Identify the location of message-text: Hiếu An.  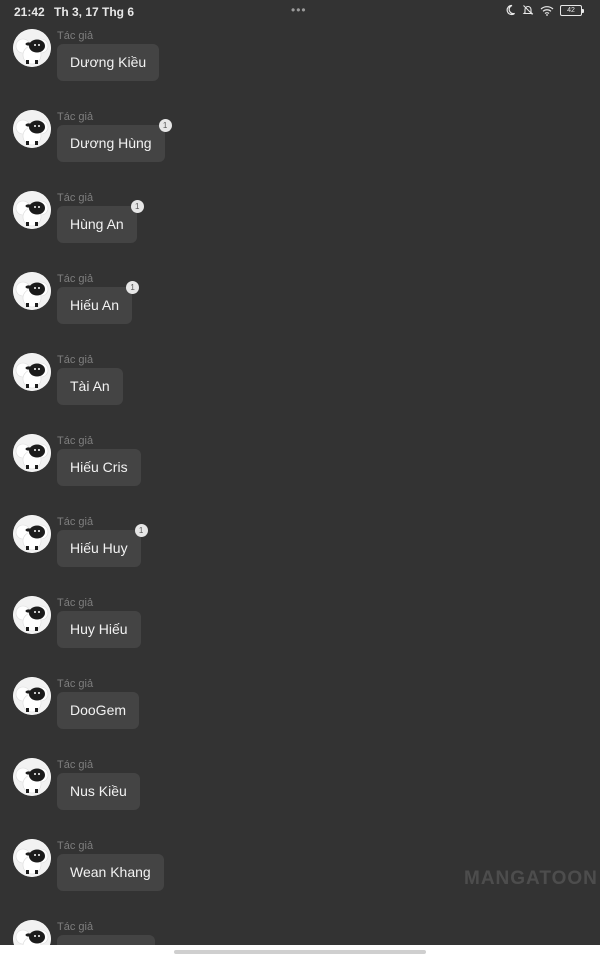
(95, 305).